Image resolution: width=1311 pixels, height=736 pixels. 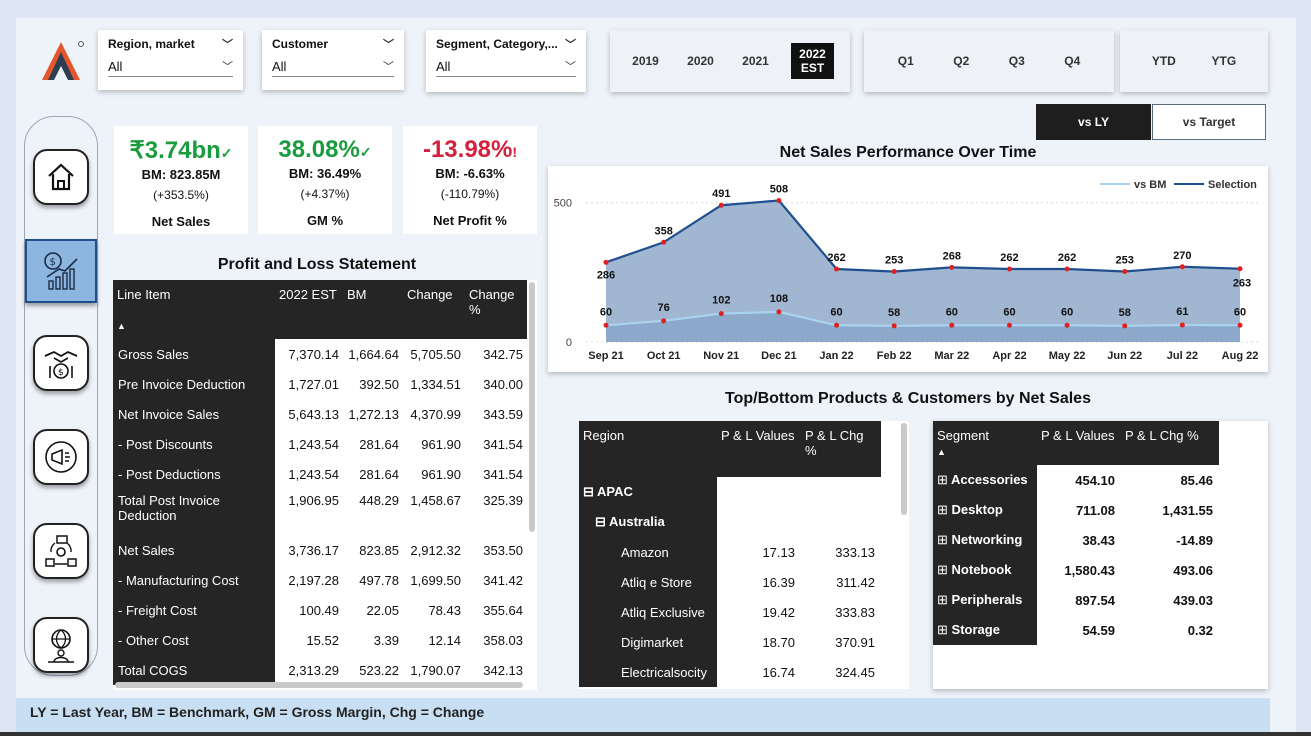 I want to click on region-header-pl-chg: P & L Chg %, so click(x=841, y=449).